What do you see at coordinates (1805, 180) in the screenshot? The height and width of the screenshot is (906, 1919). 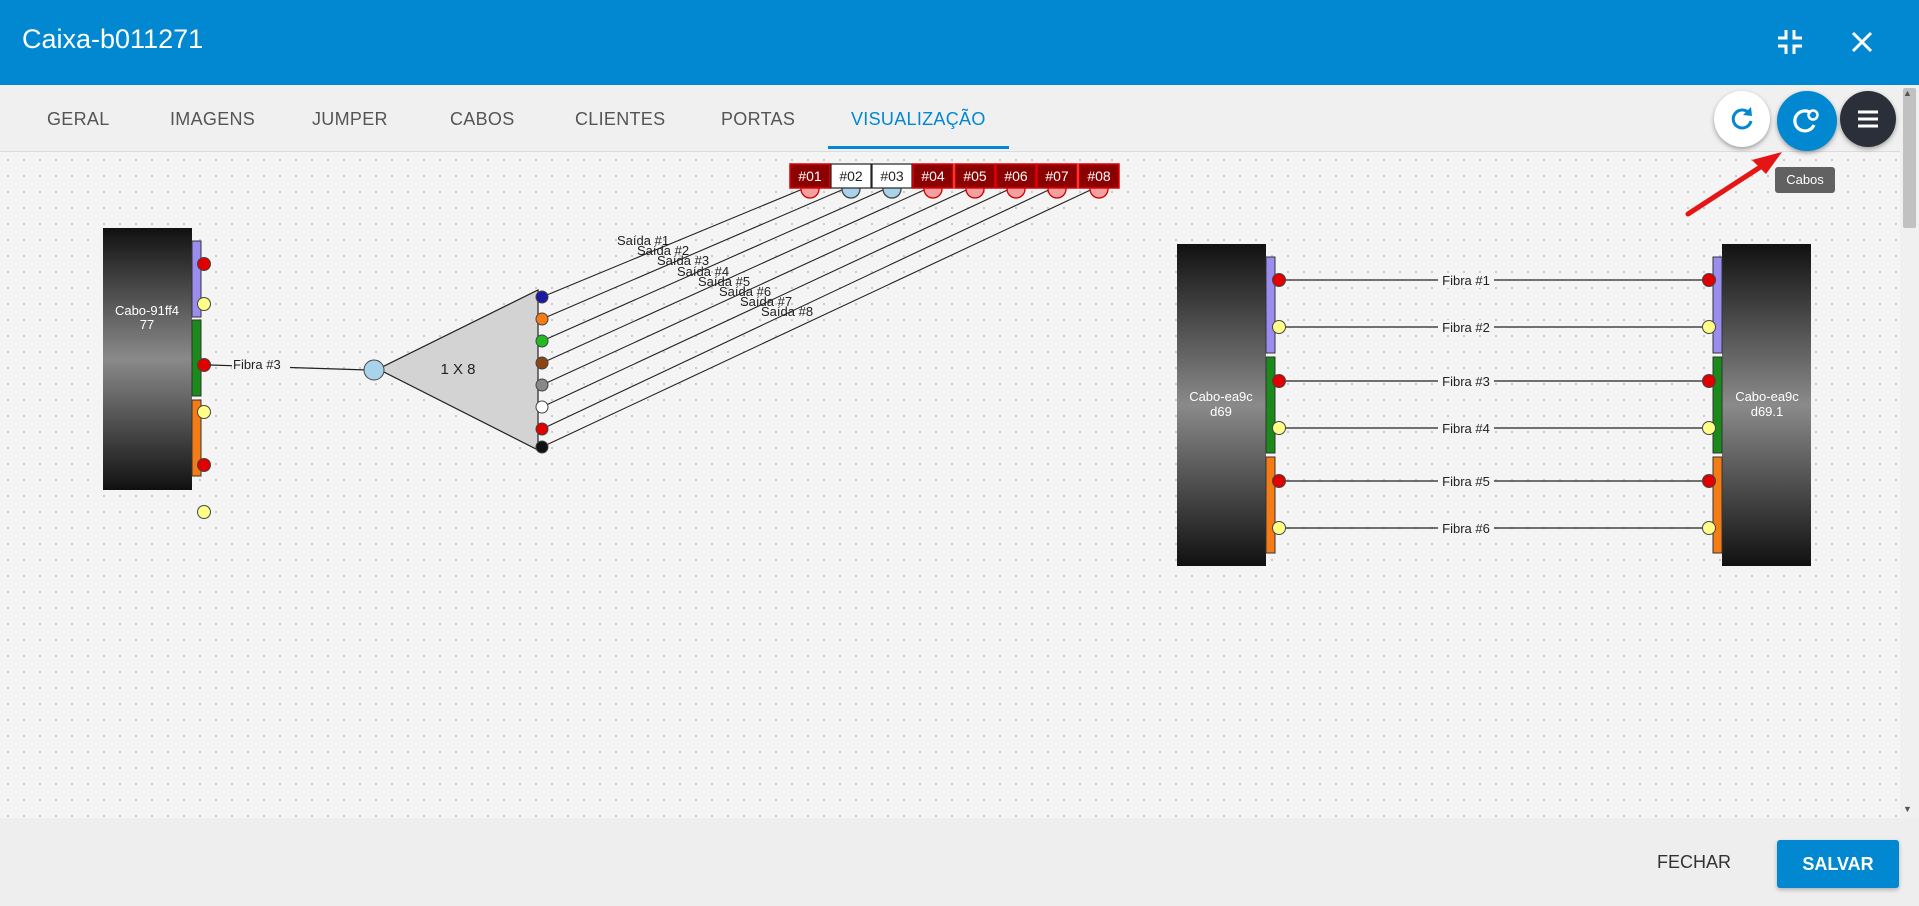 I see `cables-tooltip: Cabos` at bounding box center [1805, 180].